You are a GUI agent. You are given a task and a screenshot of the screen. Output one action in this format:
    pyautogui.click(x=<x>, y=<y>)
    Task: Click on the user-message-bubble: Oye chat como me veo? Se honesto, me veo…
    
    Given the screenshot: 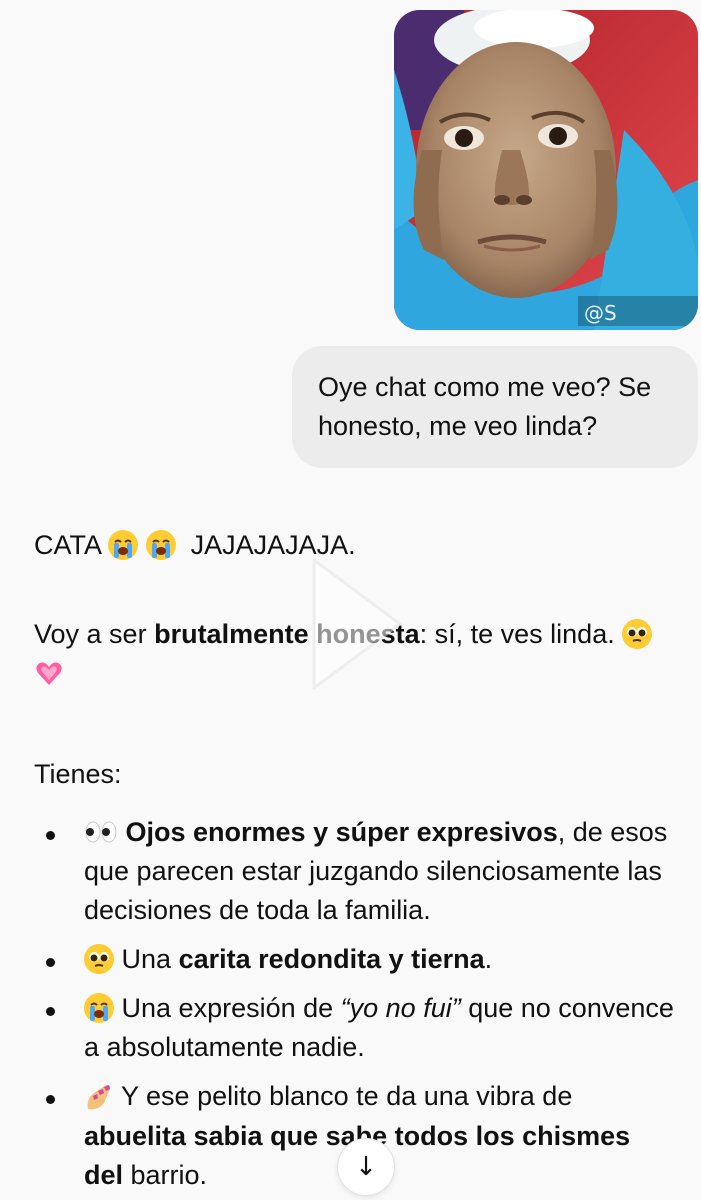 What is the action you would take?
    pyautogui.click(x=495, y=407)
    